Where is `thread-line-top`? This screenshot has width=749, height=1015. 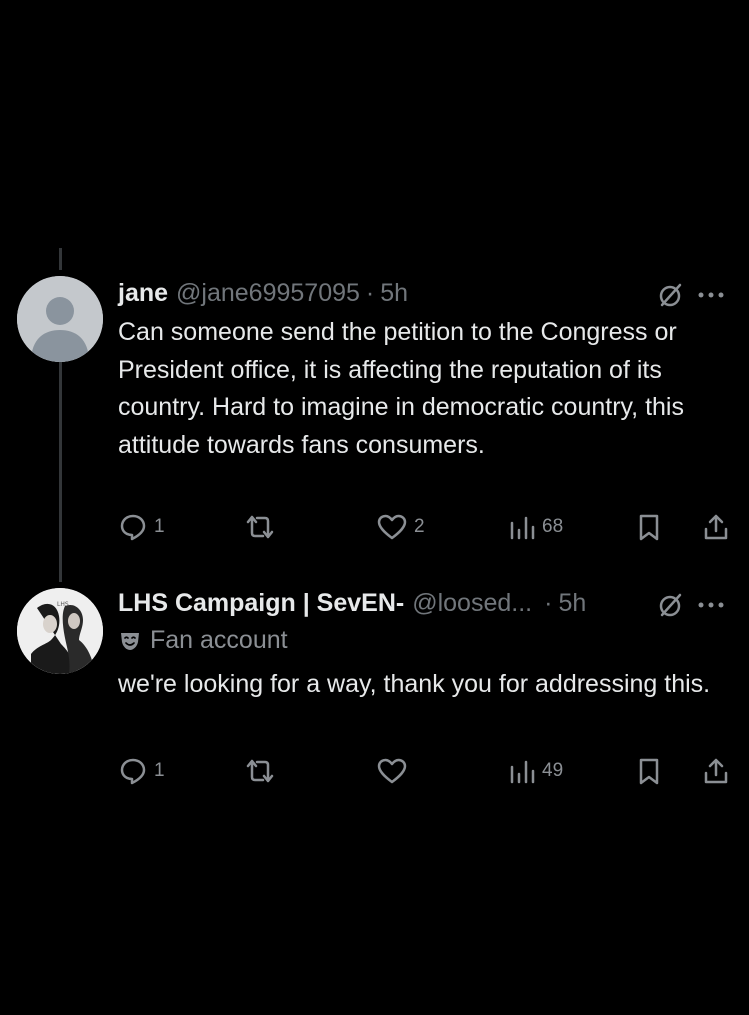
thread-line-top is located at coordinates (60, 259).